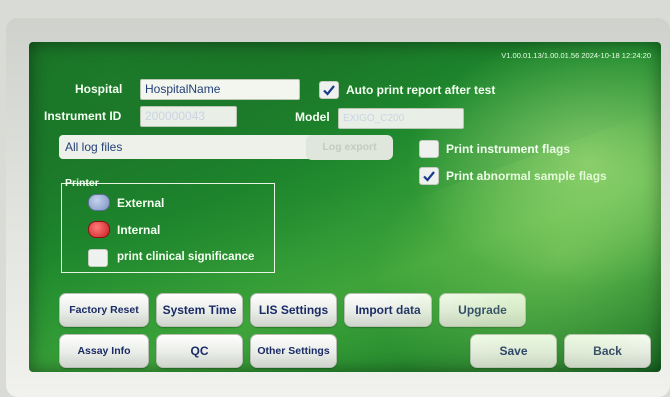  Describe the element at coordinates (388, 310) in the screenshot. I see `import-data-button: Import data` at that location.